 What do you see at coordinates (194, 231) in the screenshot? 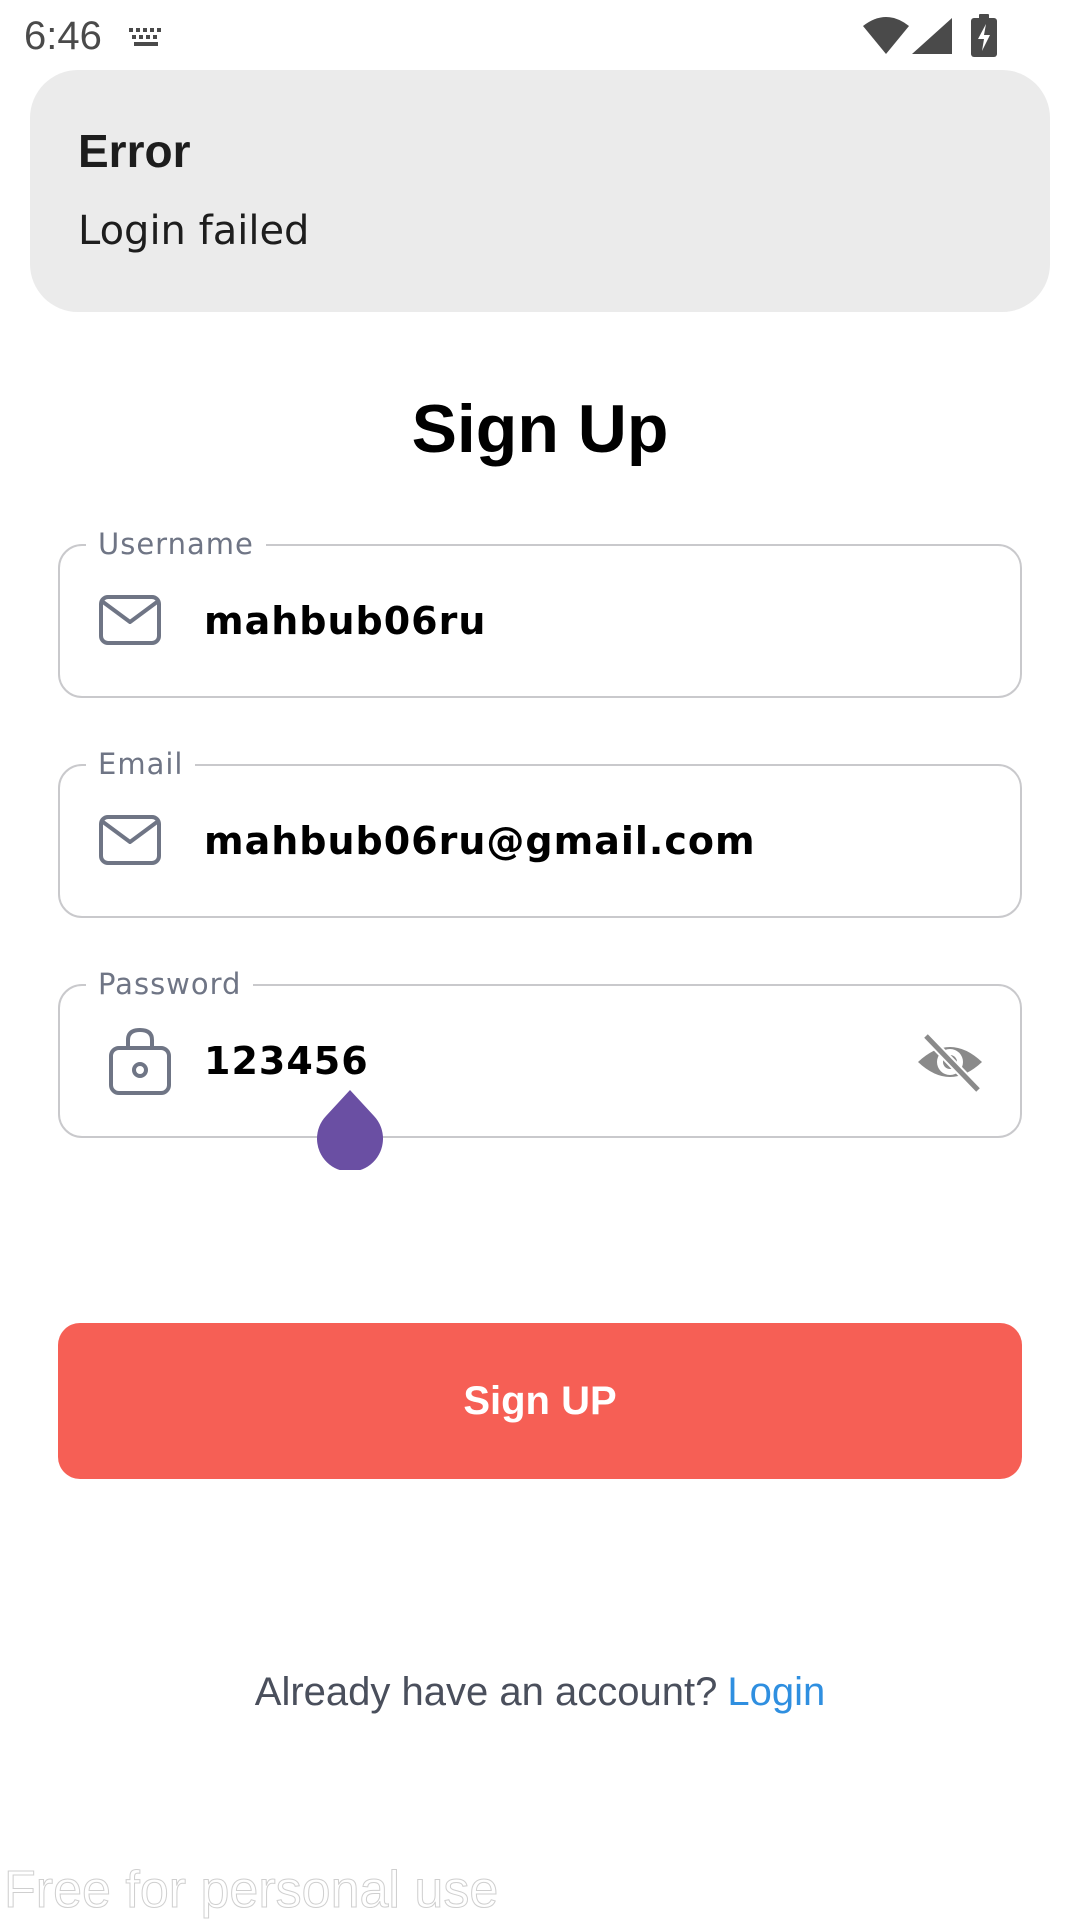
I see `error-message: Login failed` at bounding box center [194, 231].